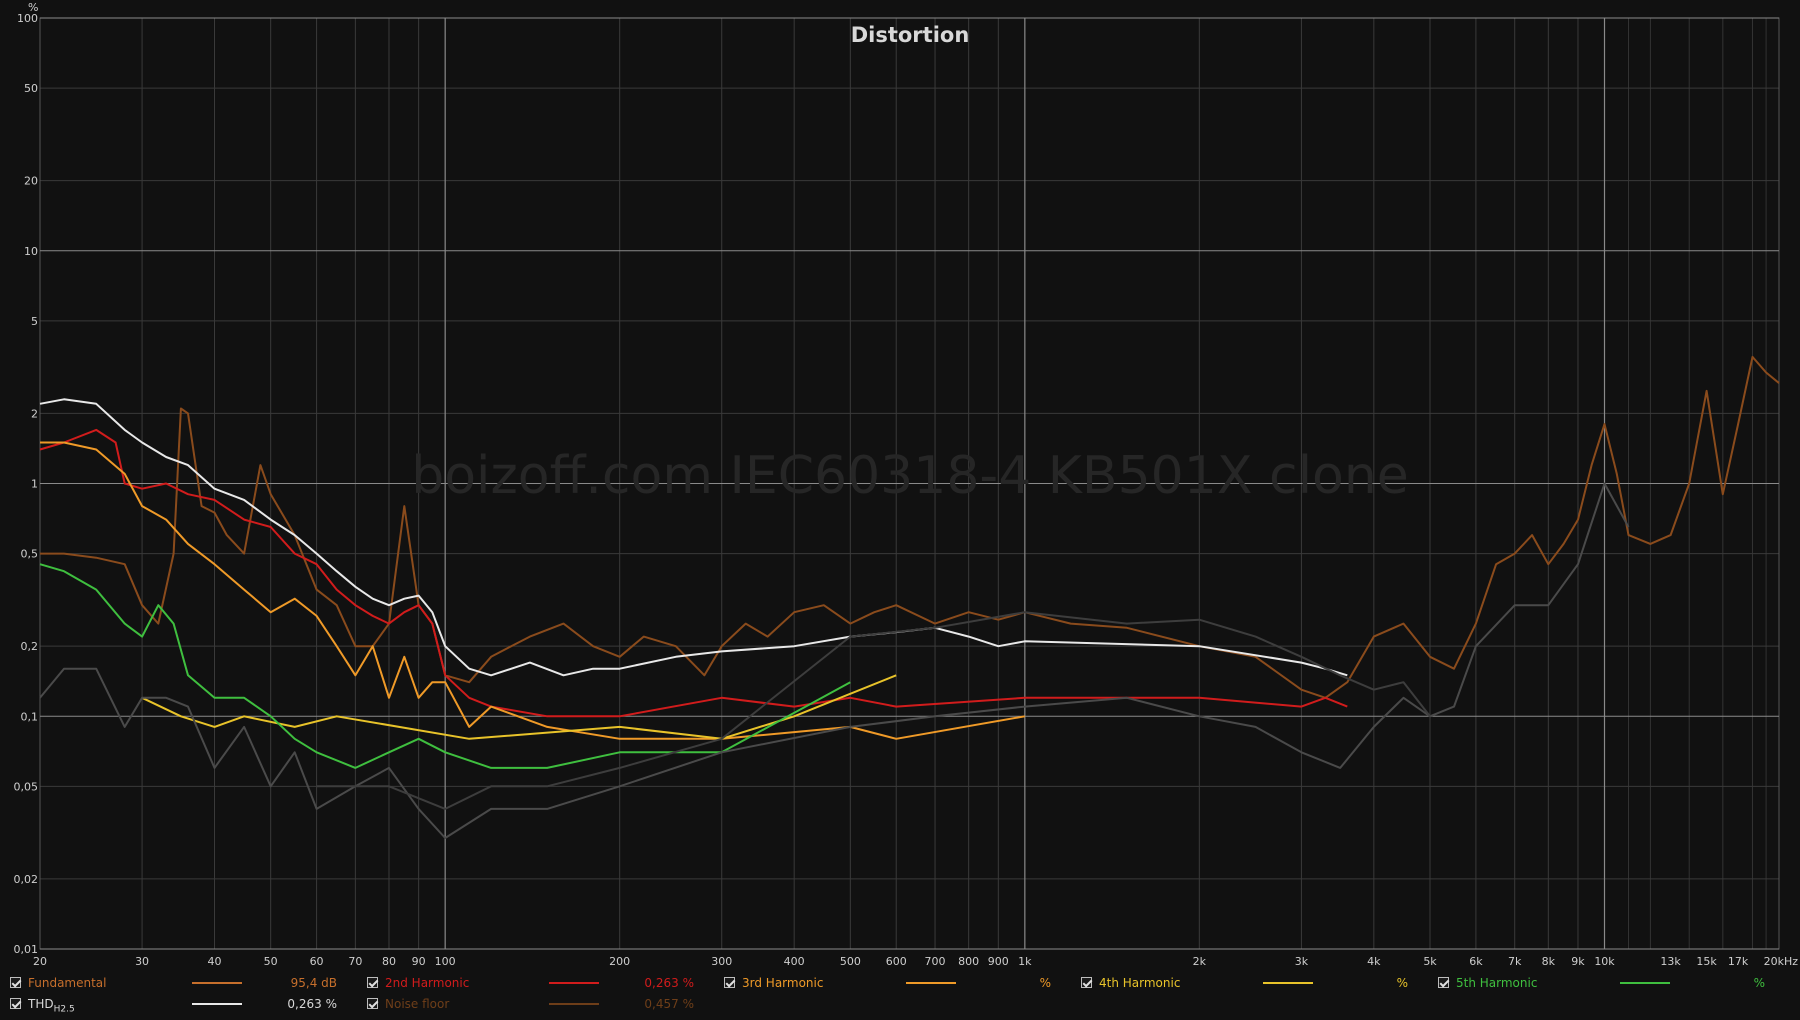 The height and width of the screenshot is (1020, 1800). Describe the element at coordinates (910, 35) in the screenshot. I see `chart-title: Distortion` at that location.